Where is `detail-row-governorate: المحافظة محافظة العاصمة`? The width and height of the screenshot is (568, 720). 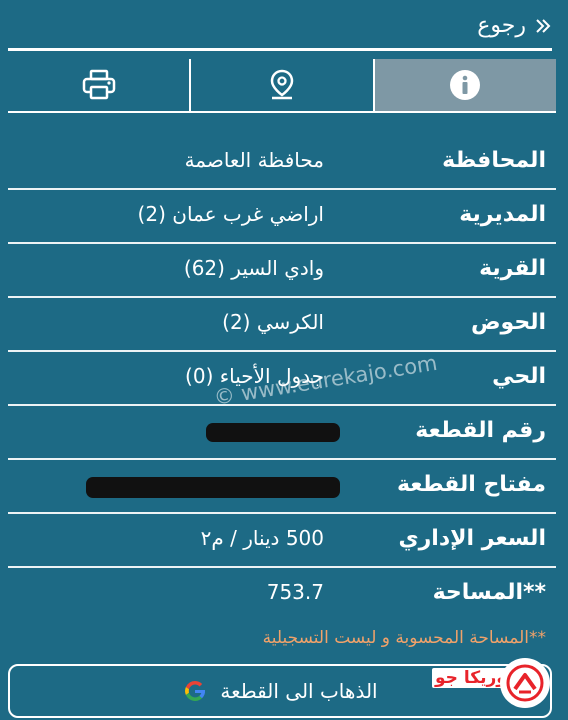 detail-row-governorate: المحافظة محافظة العاصمة is located at coordinates (282, 163).